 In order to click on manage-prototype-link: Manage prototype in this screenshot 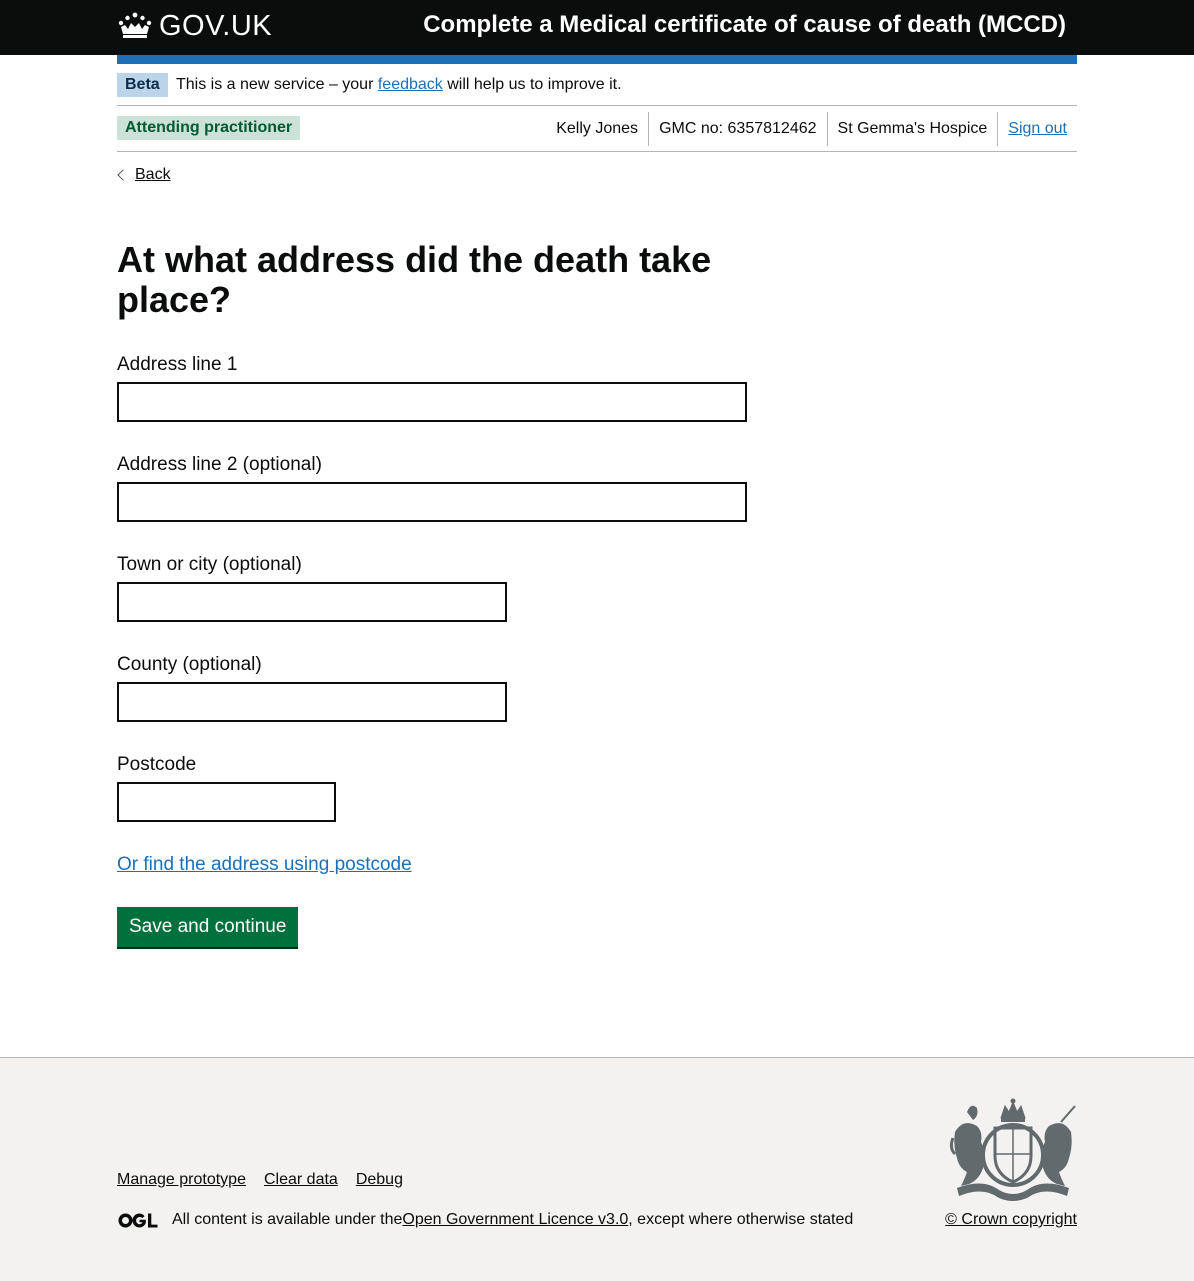, I will do `click(181, 1180)`.